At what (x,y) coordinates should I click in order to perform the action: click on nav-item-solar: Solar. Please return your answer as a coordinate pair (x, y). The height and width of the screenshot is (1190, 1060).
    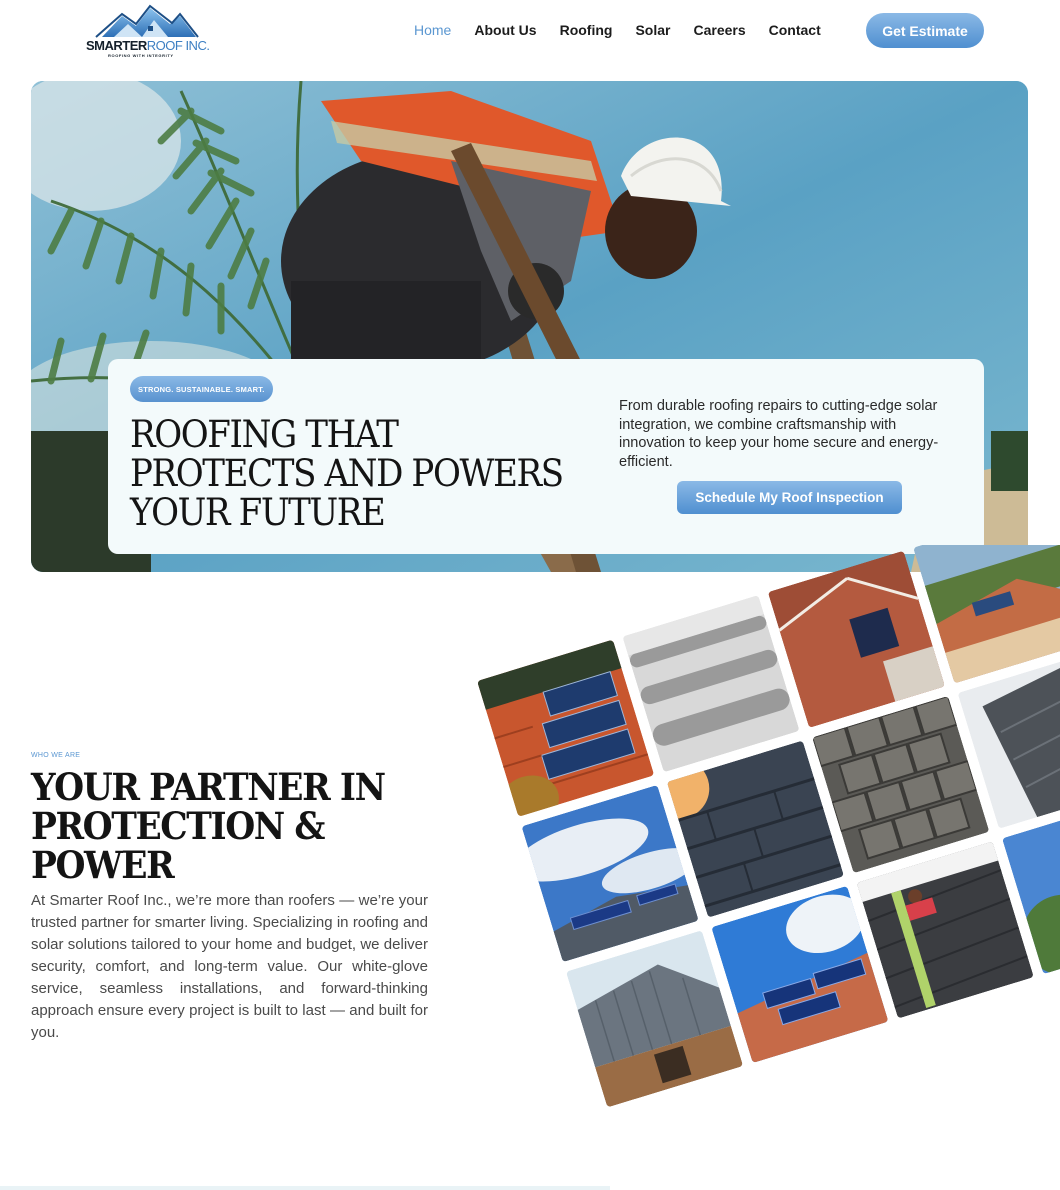
    Looking at the image, I should click on (652, 30).